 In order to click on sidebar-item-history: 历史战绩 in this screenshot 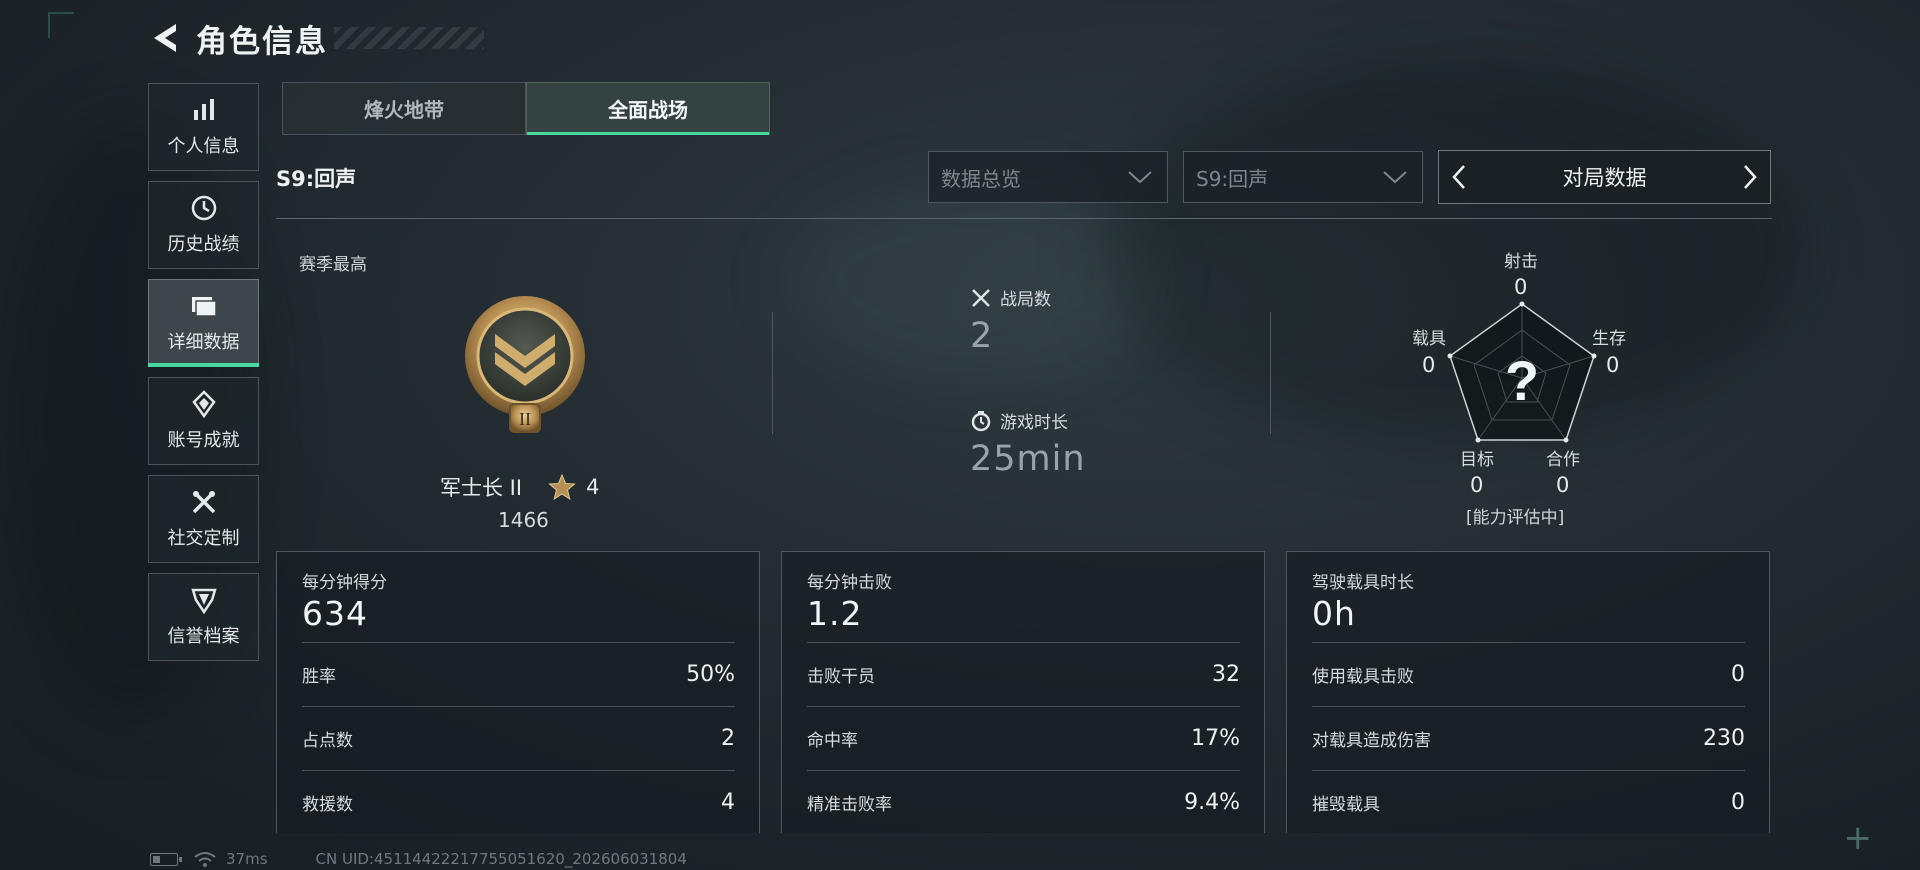, I will do `click(203, 225)`.